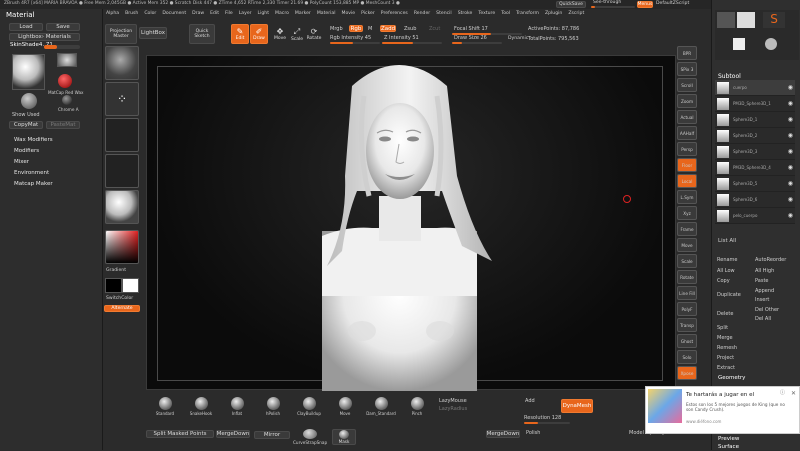 The height and width of the screenshot is (451, 800). What do you see at coordinates (547, 423) in the screenshot?
I see `resolution-slider` at bounding box center [547, 423].